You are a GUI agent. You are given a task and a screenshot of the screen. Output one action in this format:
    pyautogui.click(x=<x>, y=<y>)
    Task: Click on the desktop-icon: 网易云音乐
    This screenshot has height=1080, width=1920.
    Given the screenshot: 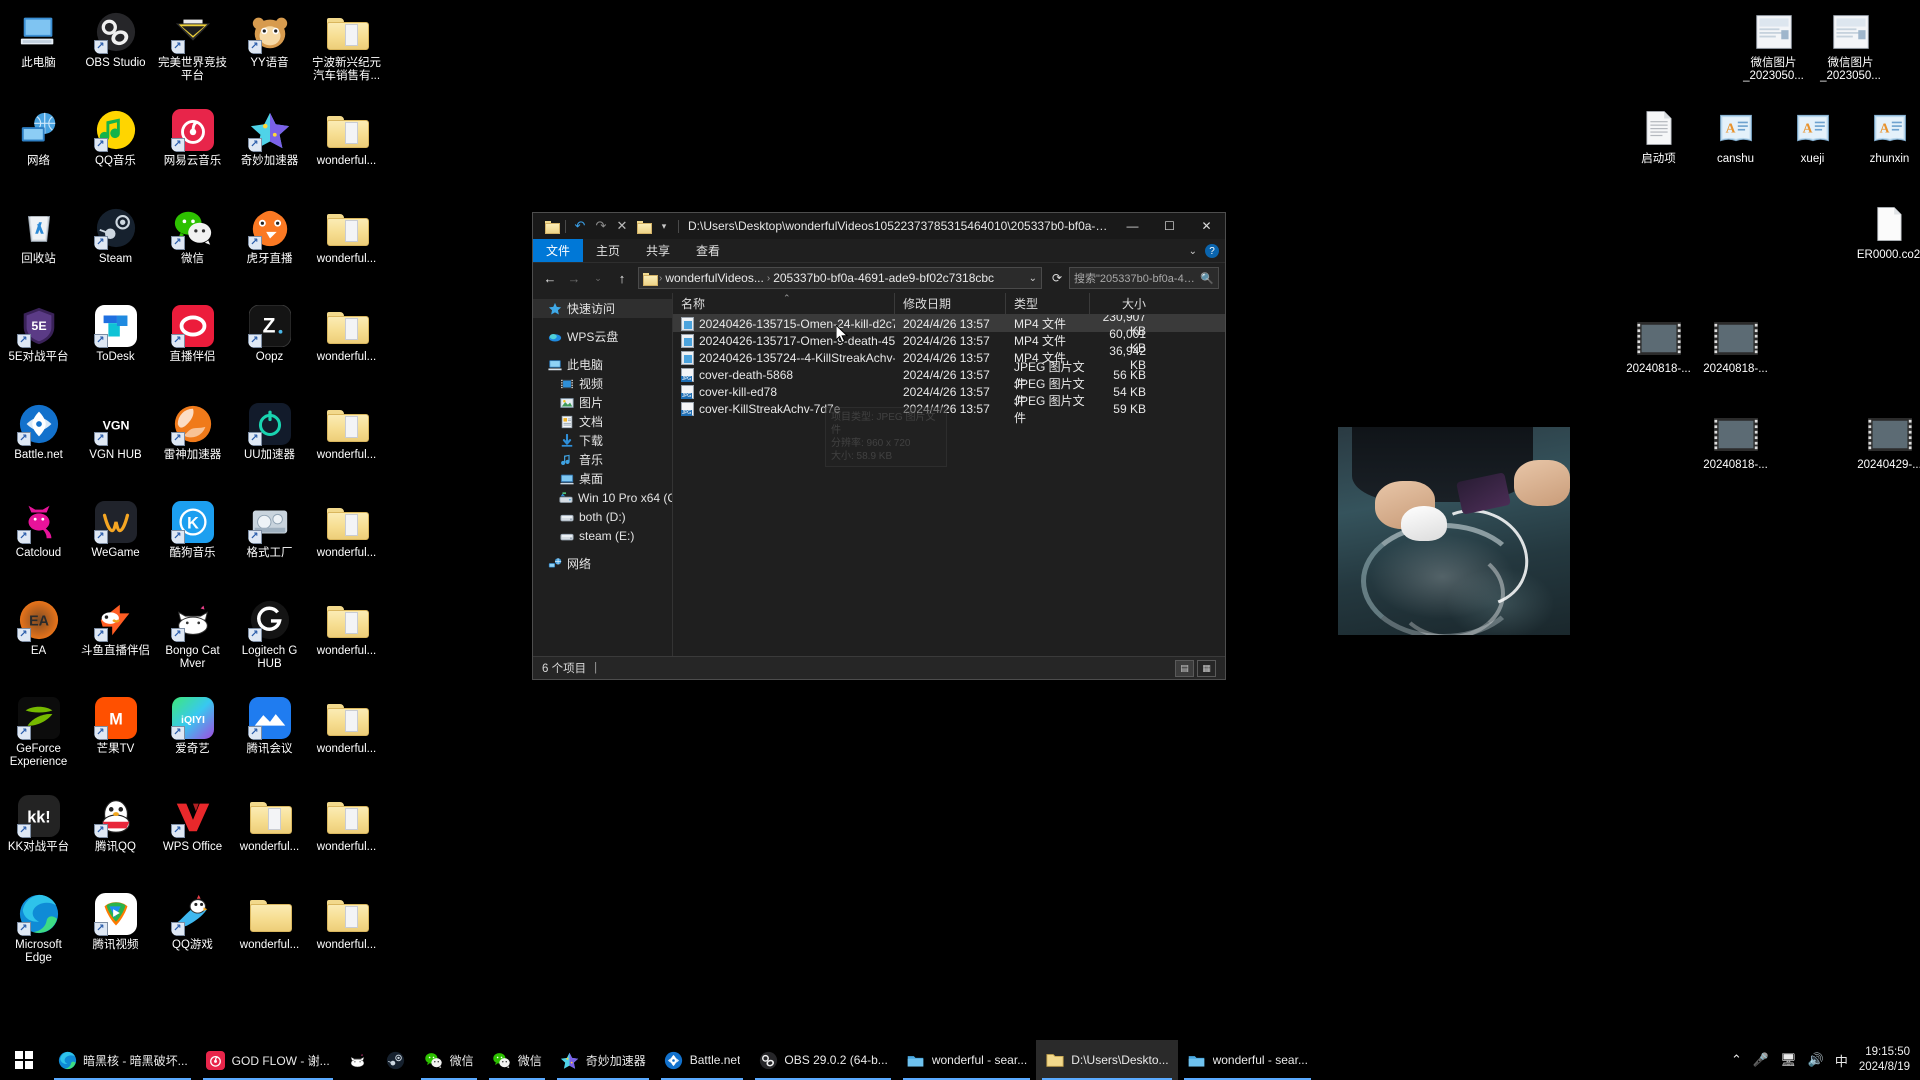 What is the action you would take?
    pyautogui.click(x=192, y=151)
    